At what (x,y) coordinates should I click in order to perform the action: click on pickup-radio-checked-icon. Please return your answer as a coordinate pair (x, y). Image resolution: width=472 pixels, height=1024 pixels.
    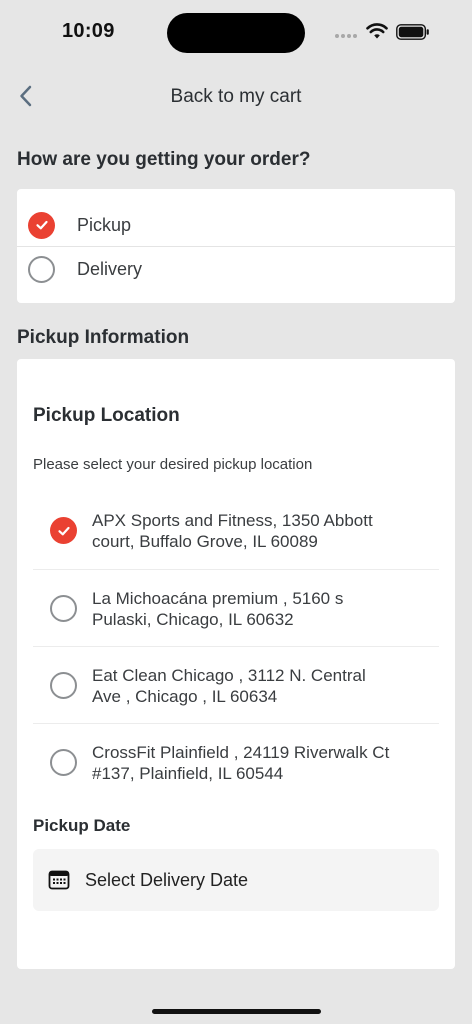
    Looking at the image, I should click on (41, 225).